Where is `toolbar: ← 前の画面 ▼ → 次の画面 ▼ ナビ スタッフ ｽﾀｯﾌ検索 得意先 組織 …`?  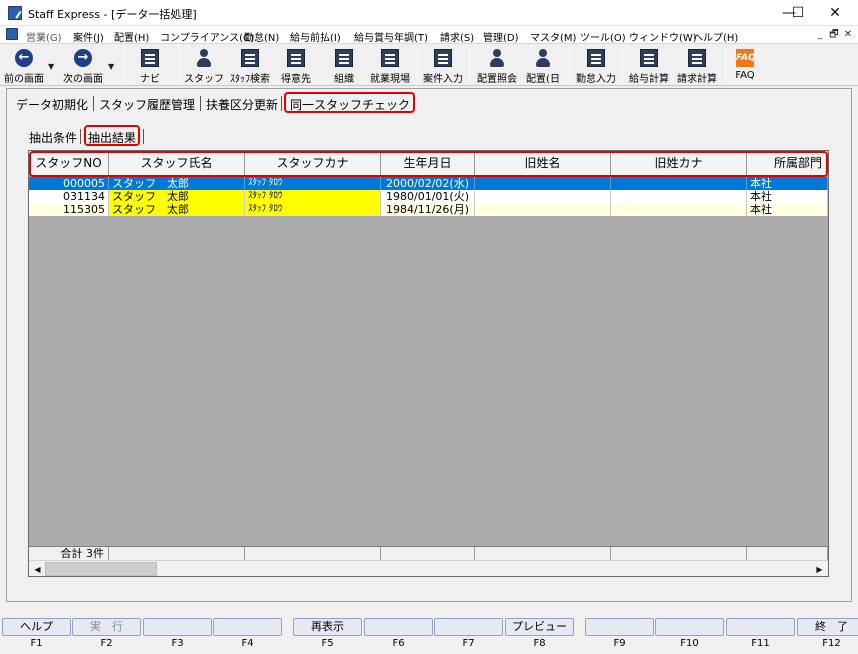 toolbar: ← 前の画面 ▼ → 次の画面 ▼ ナビ スタッフ ｽﾀｯﾌ検索 得意先 組織 … is located at coordinates (429, 65).